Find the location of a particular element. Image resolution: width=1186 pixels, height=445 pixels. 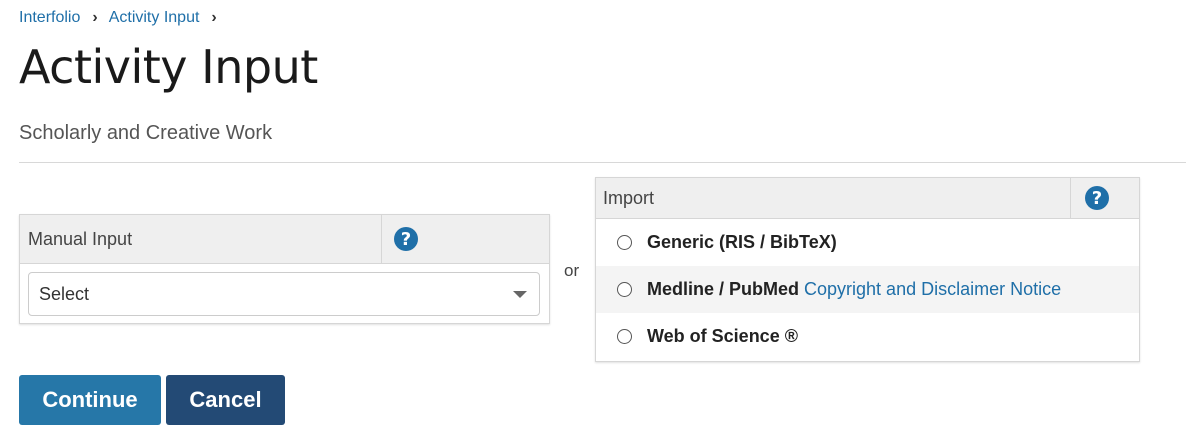

page-title: Activity Input is located at coordinates (168, 67).